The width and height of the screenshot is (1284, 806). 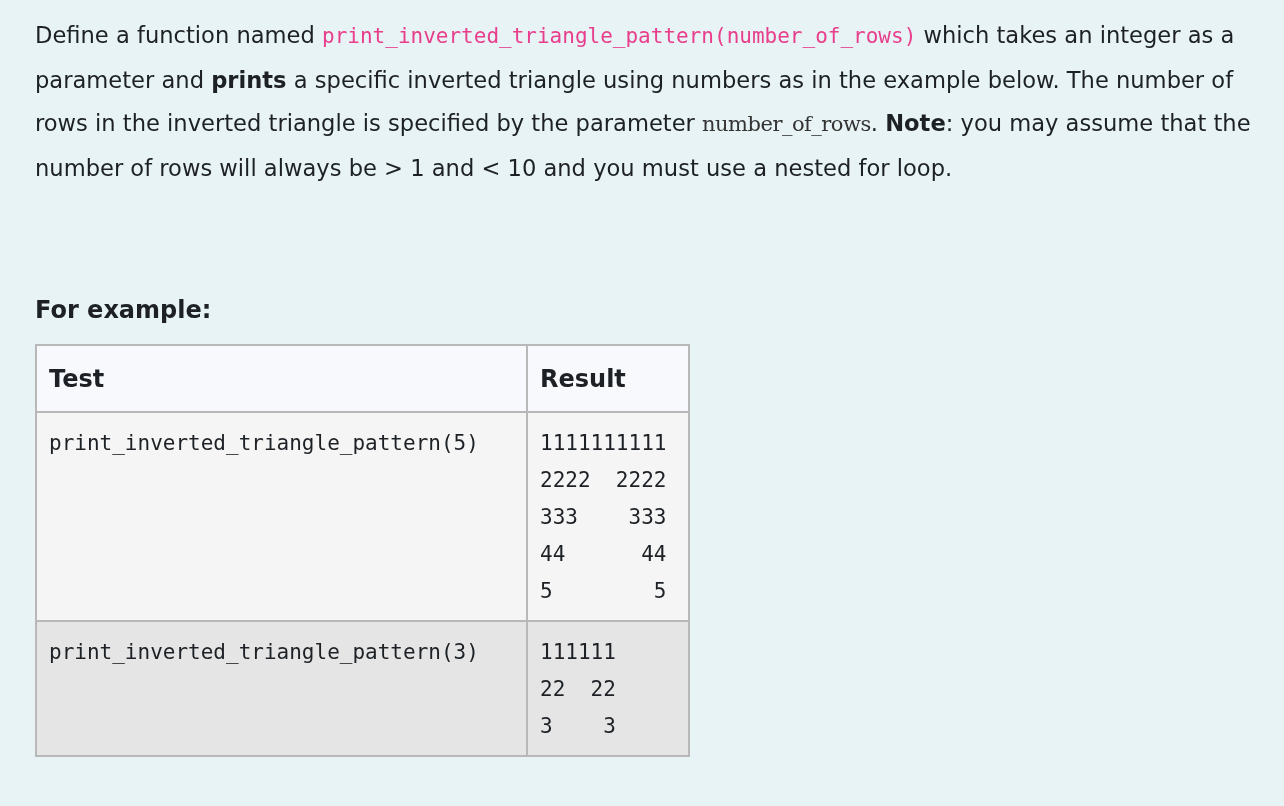 What do you see at coordinates (281, 688) in the screenshot?
I see `test-cell: print_inverted_triangle_pattern(3)` at bounding box center [281, 688].